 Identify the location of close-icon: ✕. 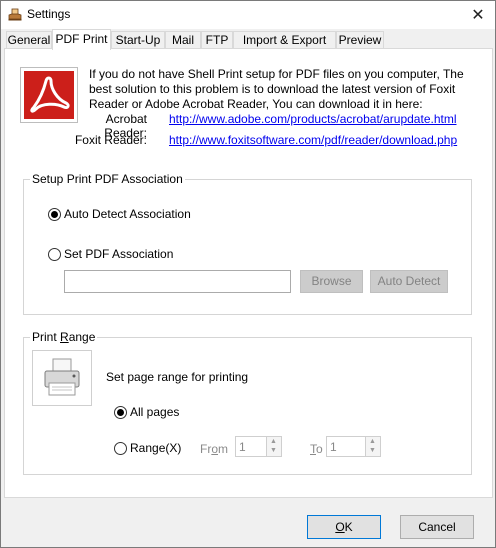
(478, 15).